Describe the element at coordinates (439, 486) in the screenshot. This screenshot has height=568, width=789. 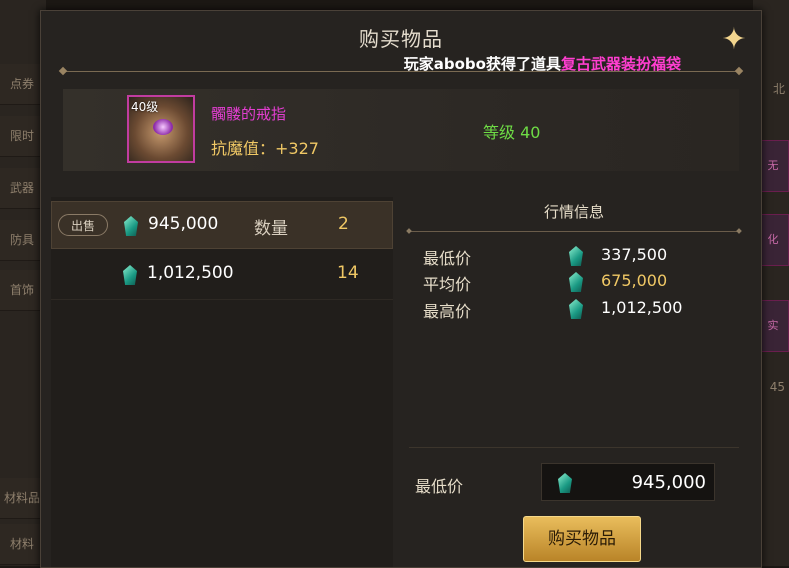
I see `min-price-label: 最低价` at that location.